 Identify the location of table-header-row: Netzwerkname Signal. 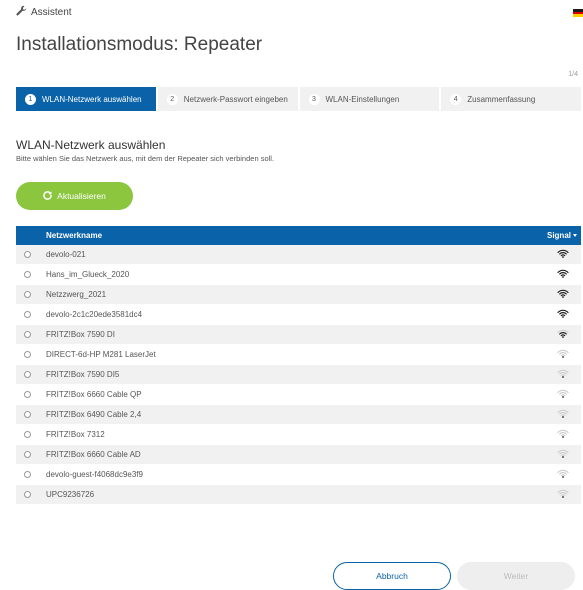
(298, 235).